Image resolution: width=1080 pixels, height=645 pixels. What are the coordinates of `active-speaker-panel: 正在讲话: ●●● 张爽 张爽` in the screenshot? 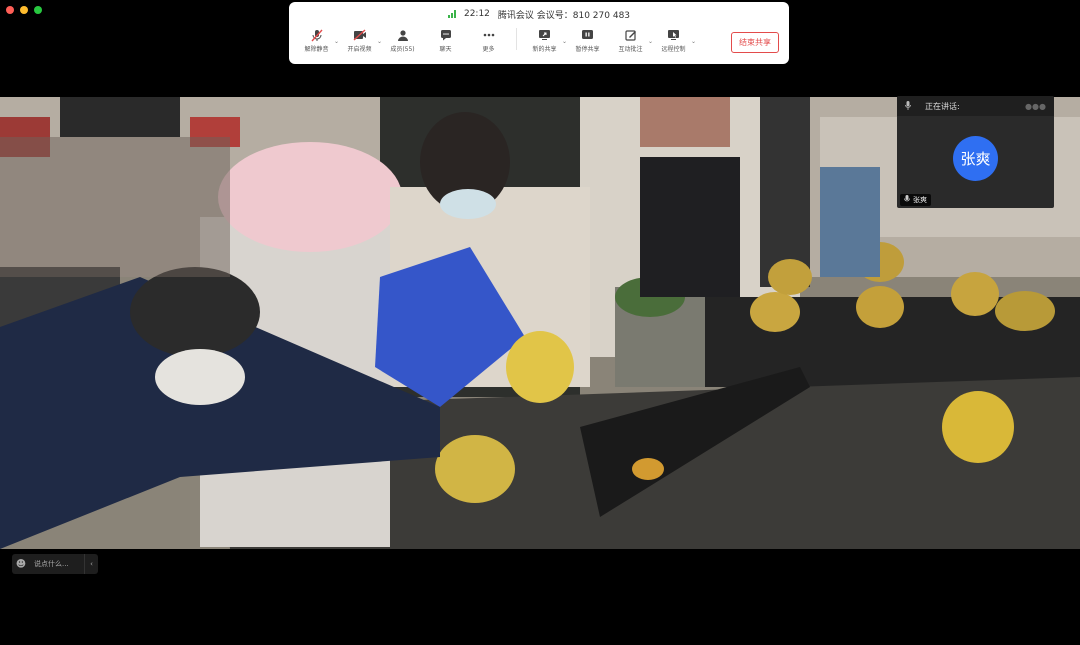 It's located at (975, 152).